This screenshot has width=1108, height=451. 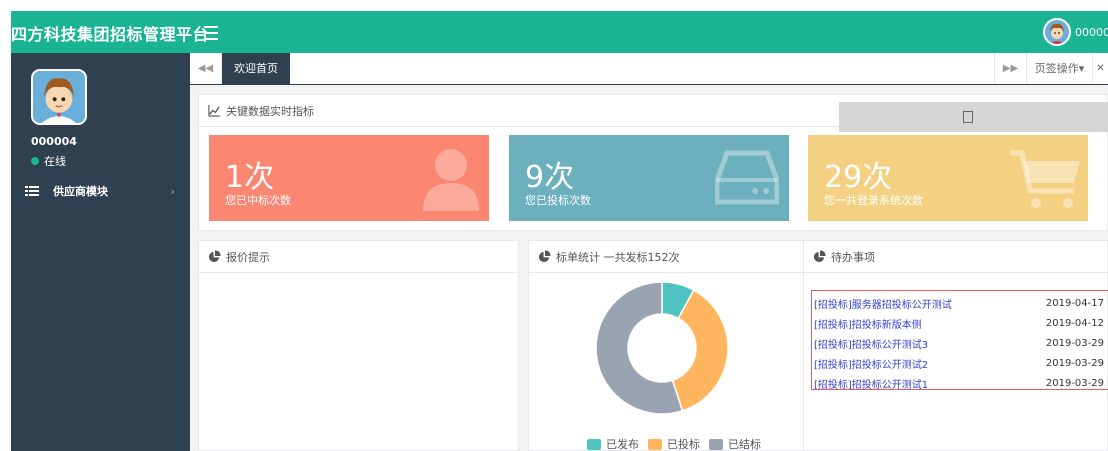 I want to click on tab-bar: ◀◀ 欢迎首页 ▶▶ 页签操作▾ ✕, so click(x=649, y=69).